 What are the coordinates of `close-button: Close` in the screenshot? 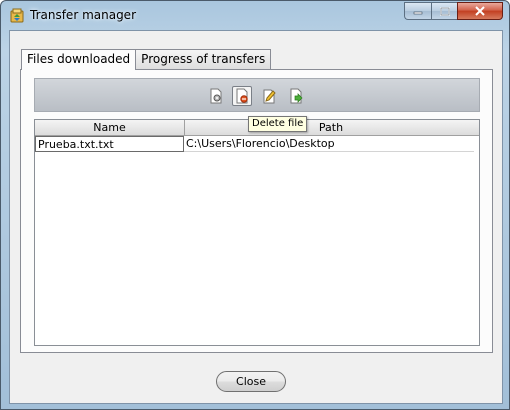 It's located at (251, 381).